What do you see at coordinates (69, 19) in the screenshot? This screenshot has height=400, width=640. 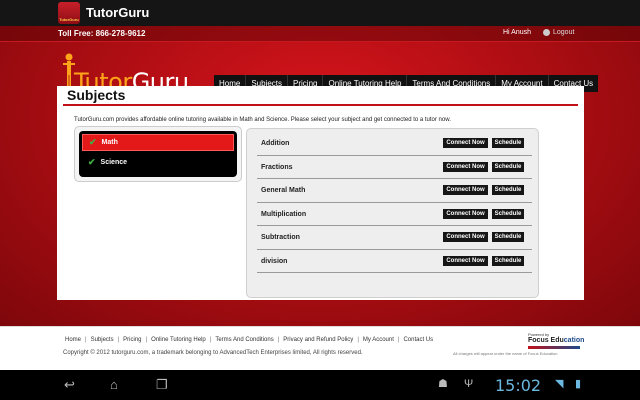 I see `app-icon-label: TutorGuru` at bounding box center [69, 19].